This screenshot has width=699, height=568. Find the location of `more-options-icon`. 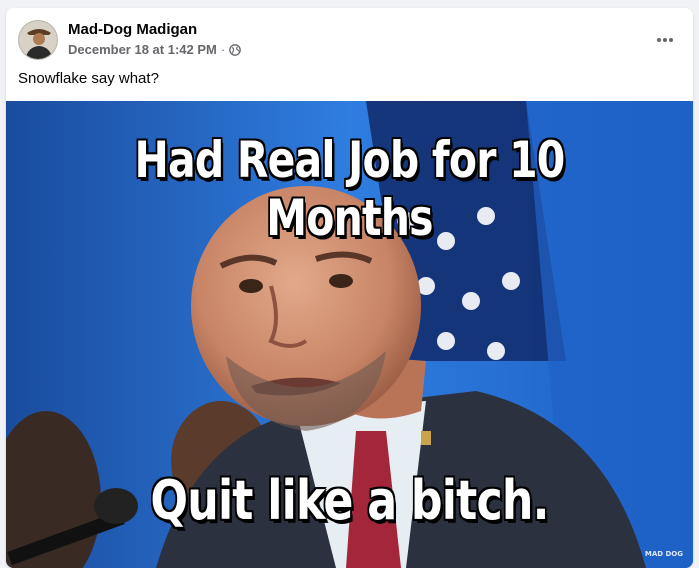

more-options-icon is located at coordinates (665, 40).